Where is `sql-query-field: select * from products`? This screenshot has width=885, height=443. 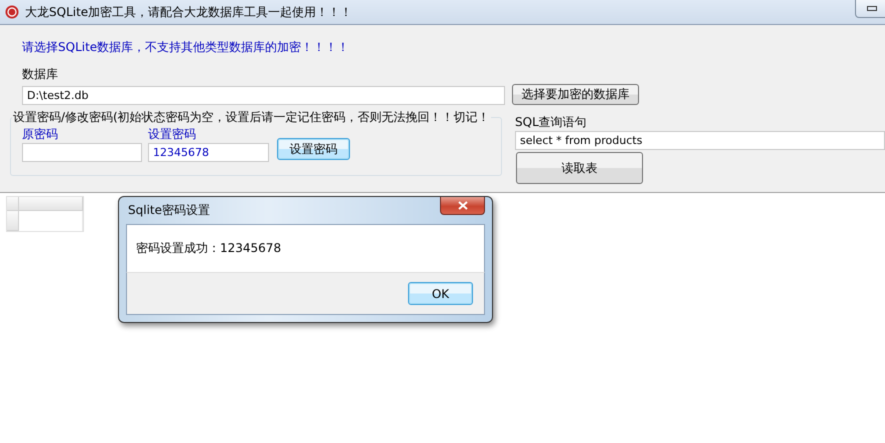
sql-query-field: select * from products is located at coordinates (700, 140).